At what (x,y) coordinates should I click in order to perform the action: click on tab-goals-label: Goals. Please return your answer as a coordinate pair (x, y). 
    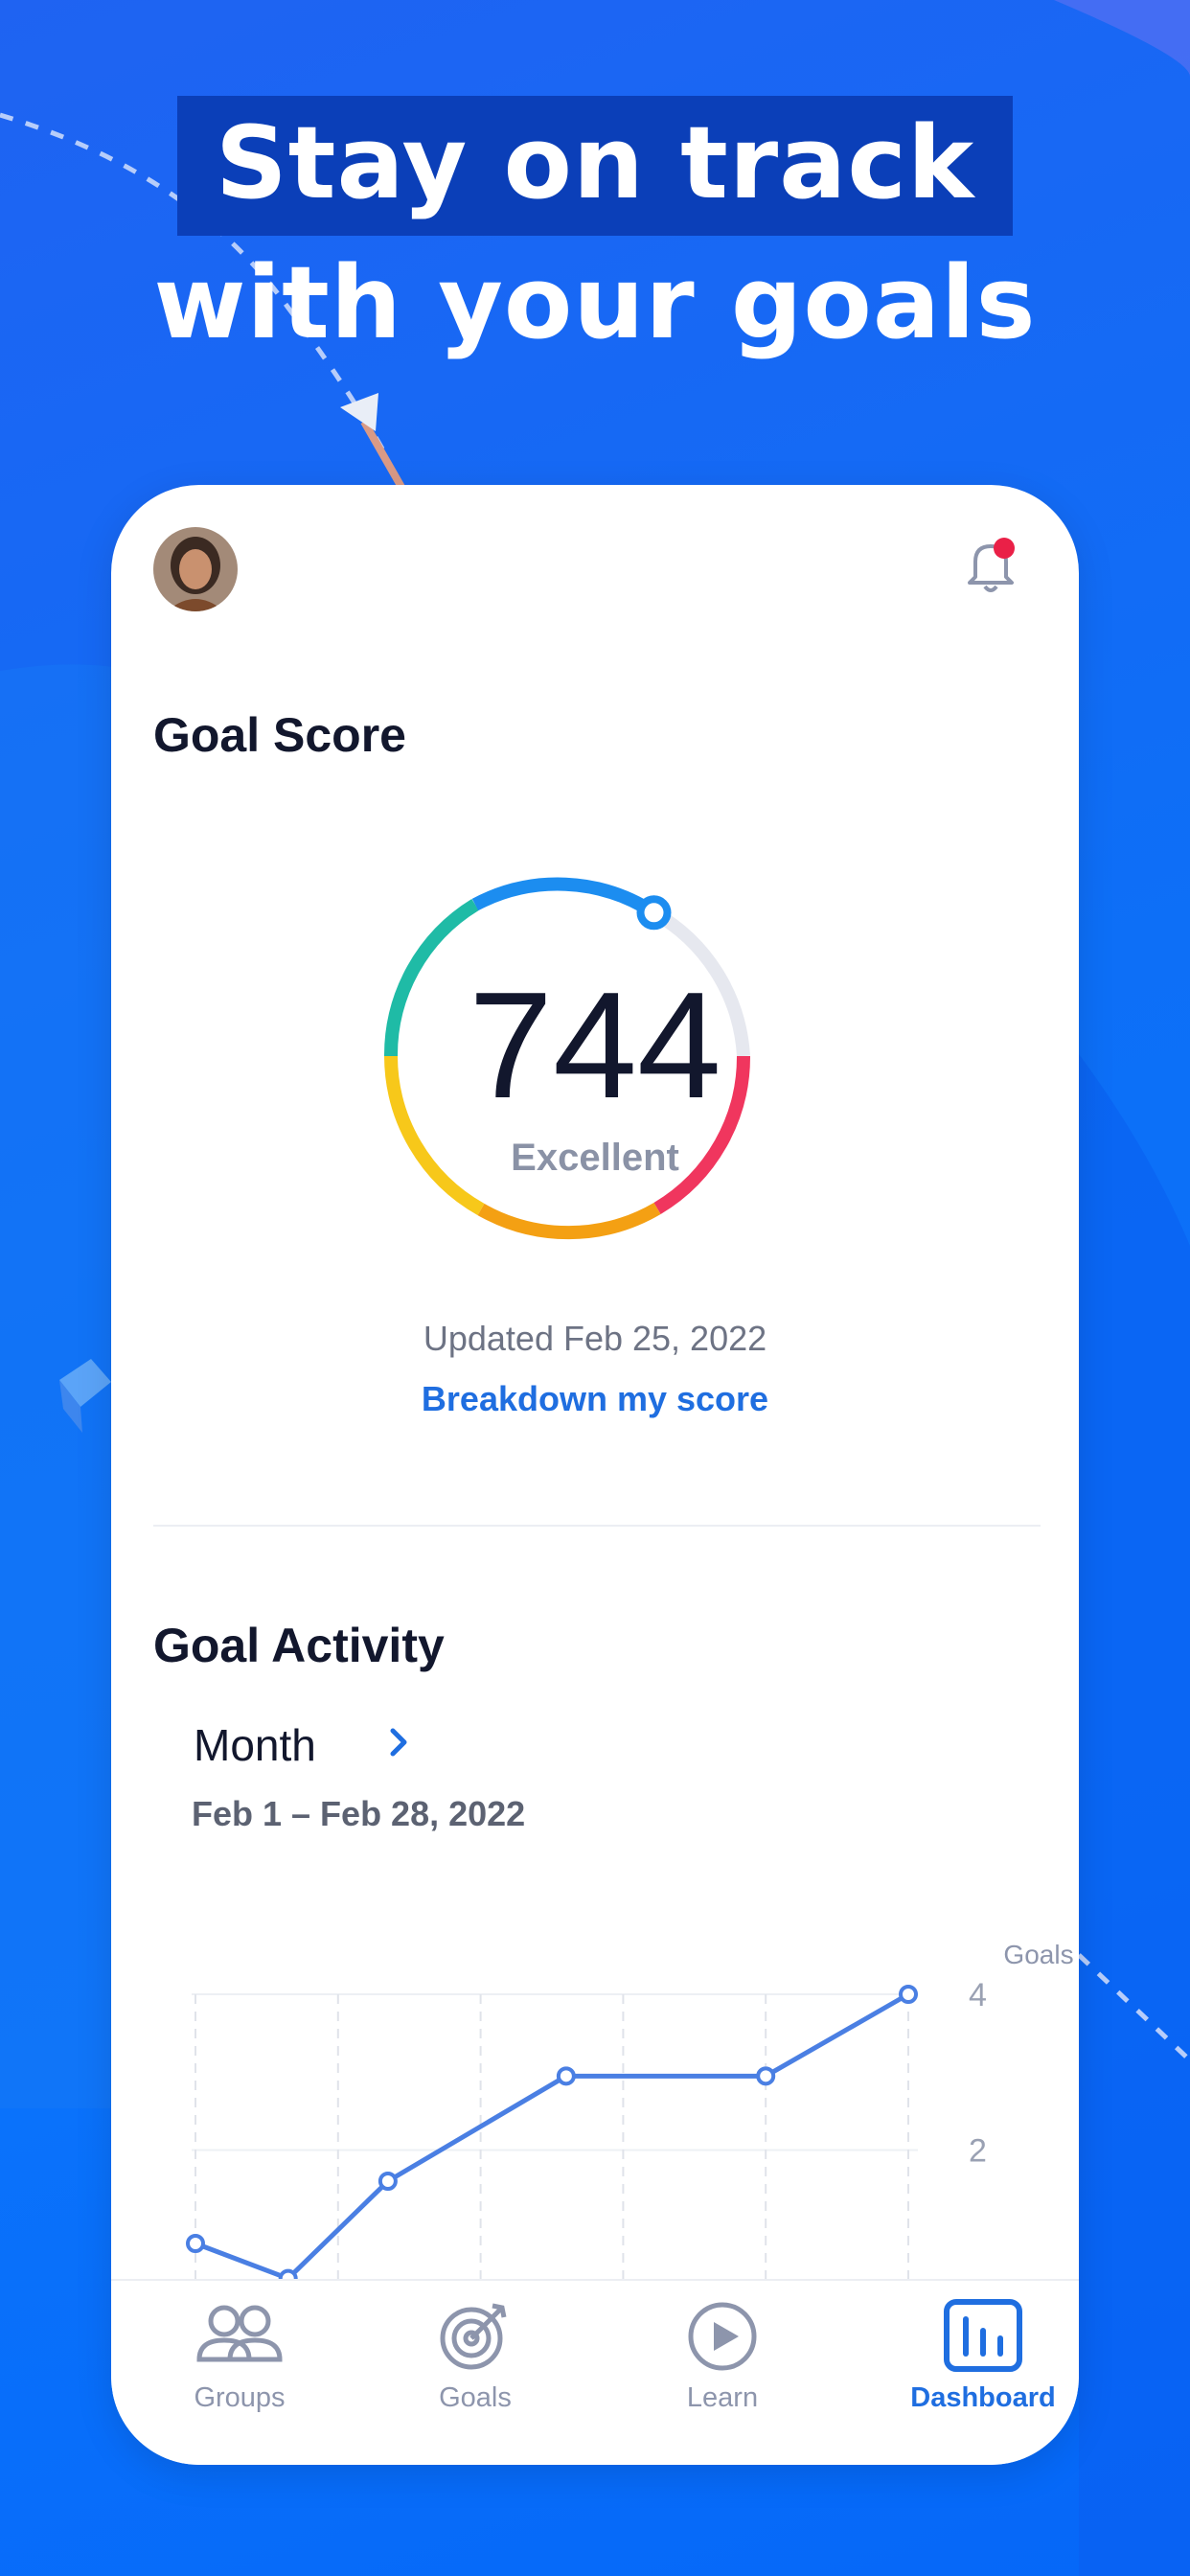
    Looking at the image, I should click on (476, 2397).